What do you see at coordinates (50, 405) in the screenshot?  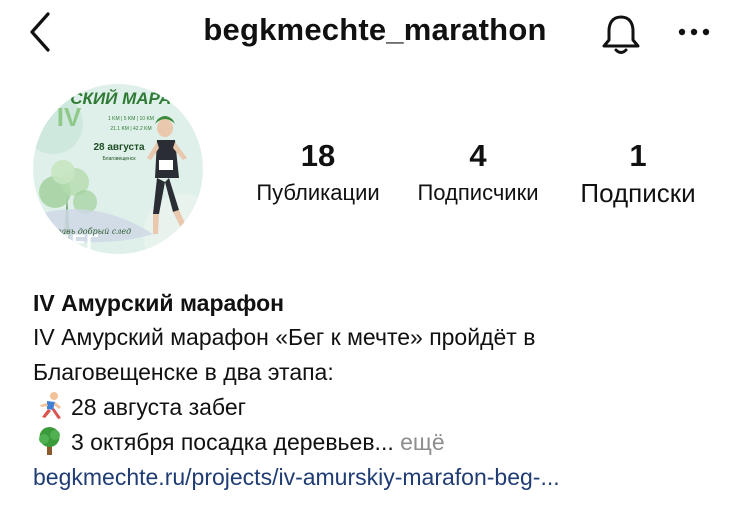 I see `runner-emoji-icon` at bounding box center [50, 405].